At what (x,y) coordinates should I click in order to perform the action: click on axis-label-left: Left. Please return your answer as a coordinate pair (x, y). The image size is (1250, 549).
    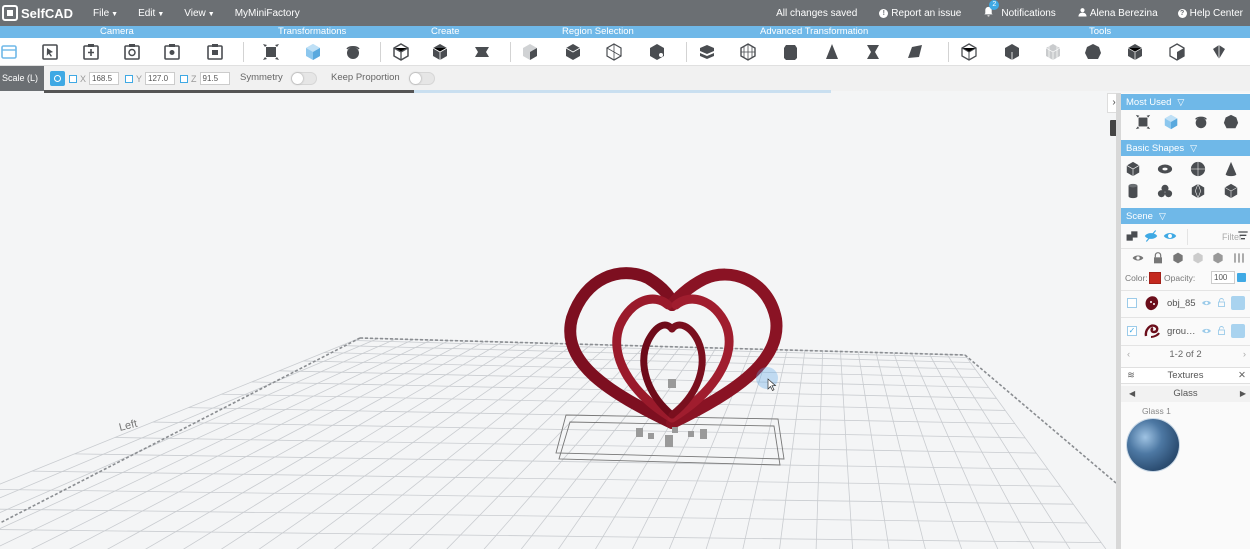
    Looking at the image, I should click on (128, 426).